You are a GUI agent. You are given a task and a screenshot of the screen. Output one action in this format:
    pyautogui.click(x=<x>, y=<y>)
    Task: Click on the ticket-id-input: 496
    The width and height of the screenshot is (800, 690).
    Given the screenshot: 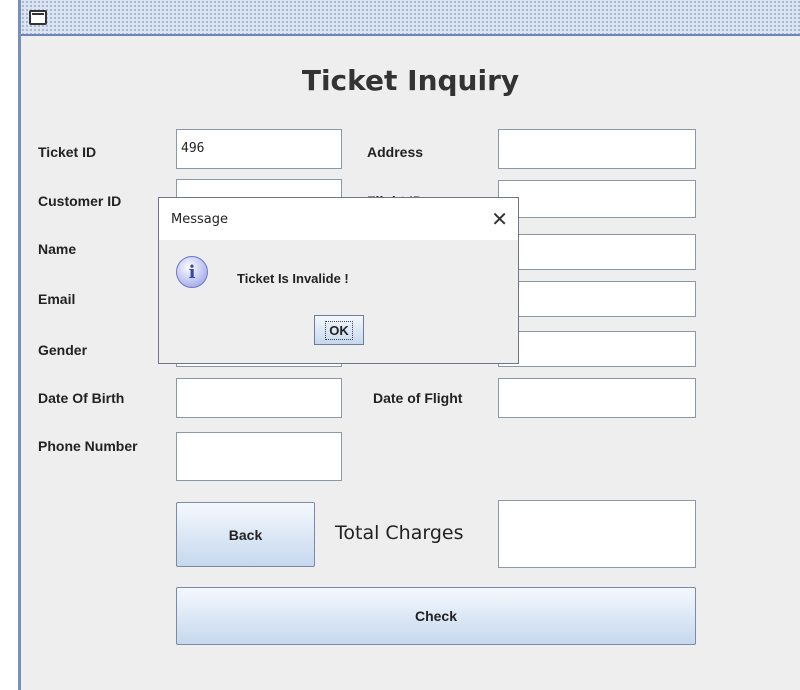 What is the action you would take?
    pyautogui.click(x=259, y=149)
    